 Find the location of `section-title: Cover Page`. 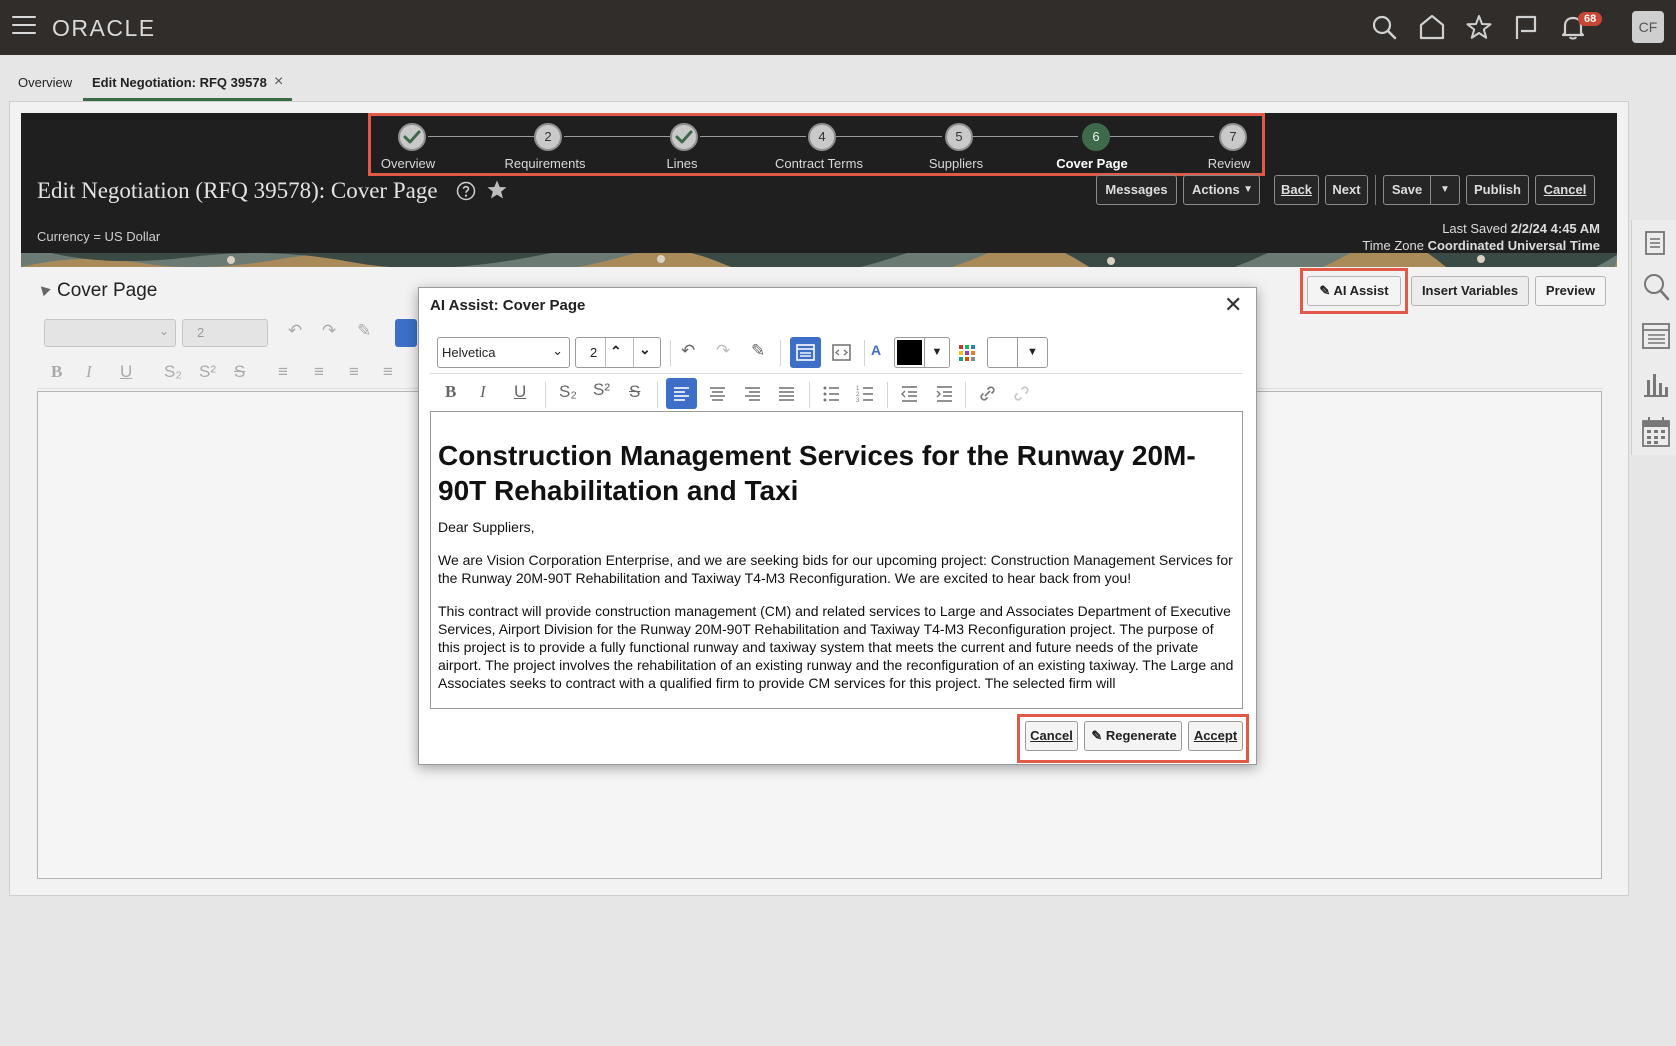

section-title: Cover Page is located at coordinates (107, 290).